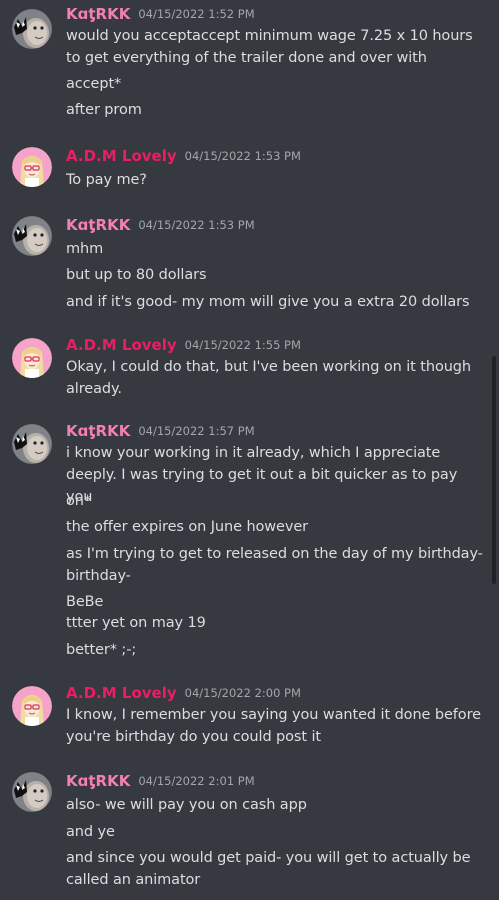  I want to click on message-text: but up to 80 dollars, so click(136, 275).